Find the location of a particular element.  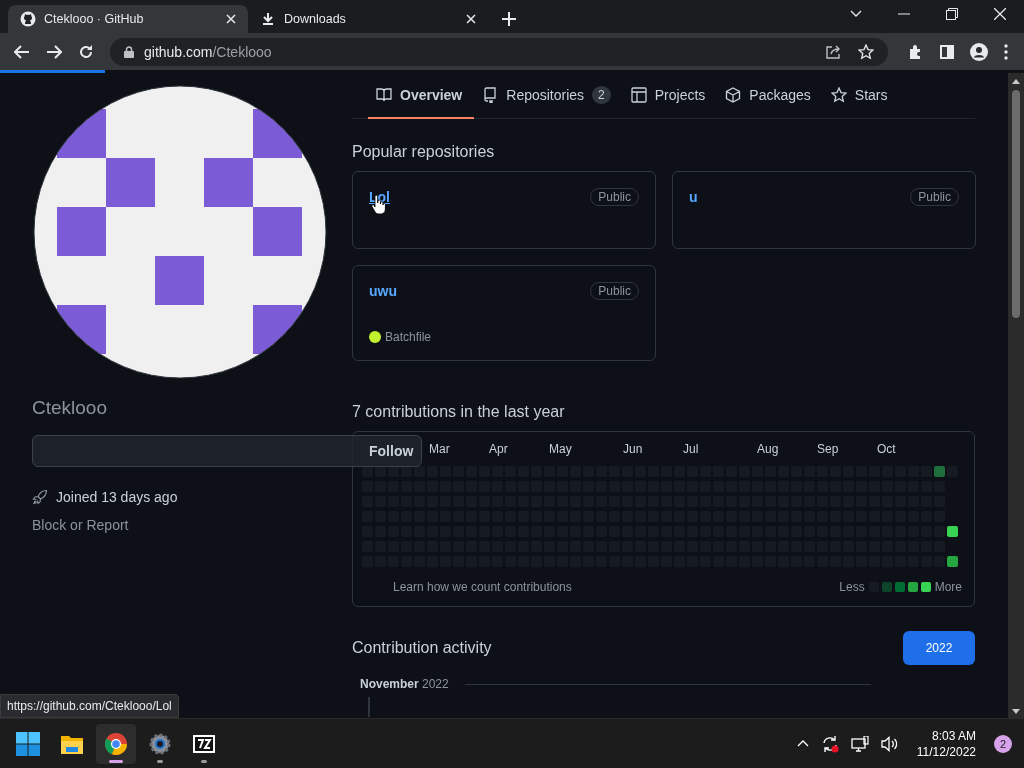

repo-link: uwu is located at coordinates (383, 291).